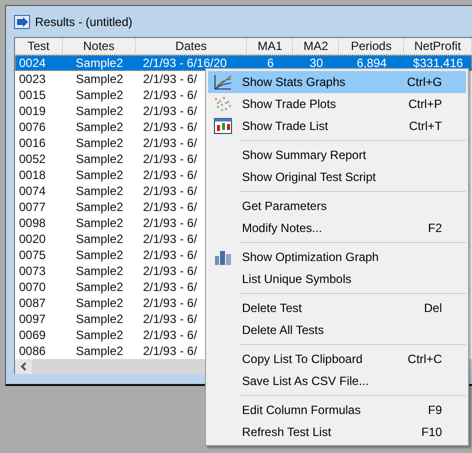 The image size is (472, 453). I want to click on table-cell: 0075, so click(32, 255).